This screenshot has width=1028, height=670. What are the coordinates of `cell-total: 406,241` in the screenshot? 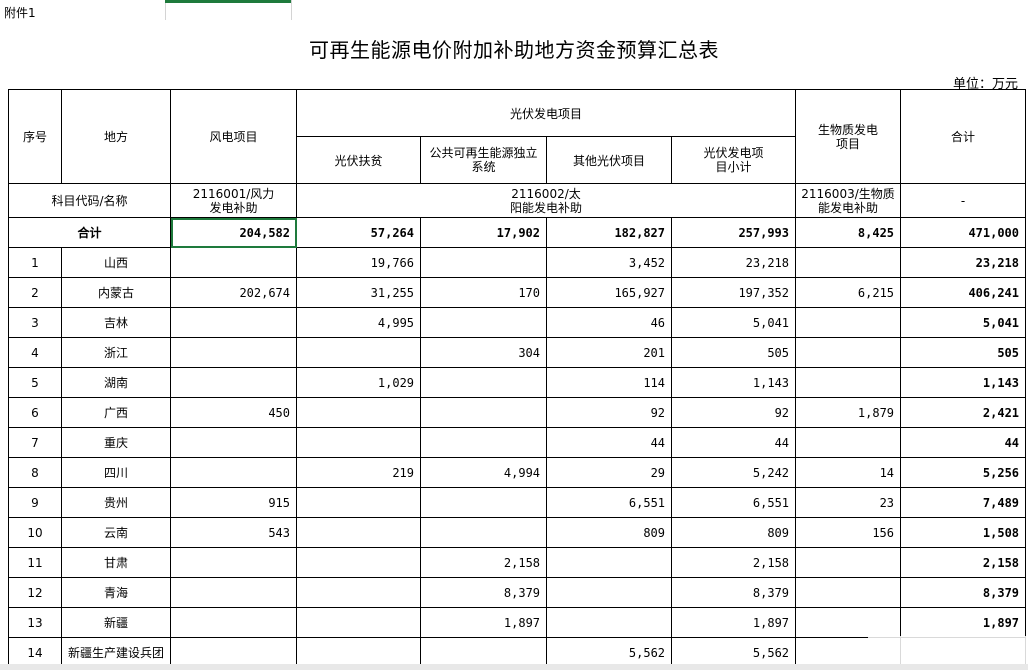 It's located at (963, 292).